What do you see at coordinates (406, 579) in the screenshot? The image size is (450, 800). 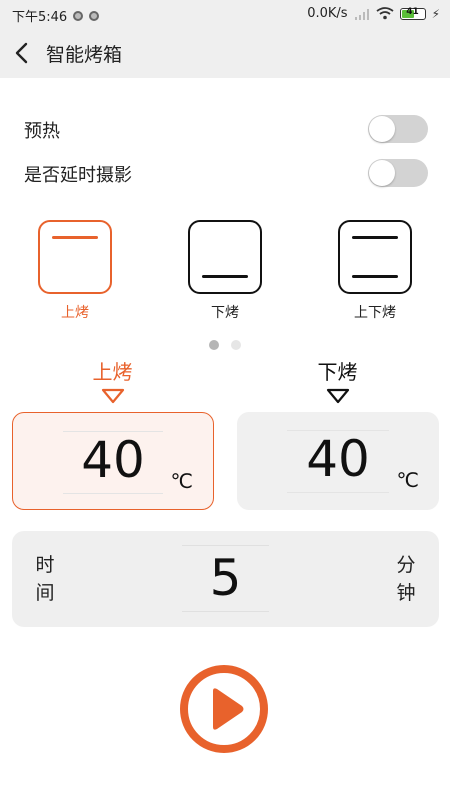 I see `minutes-label: 分钟` at bounding box center [406, 579].